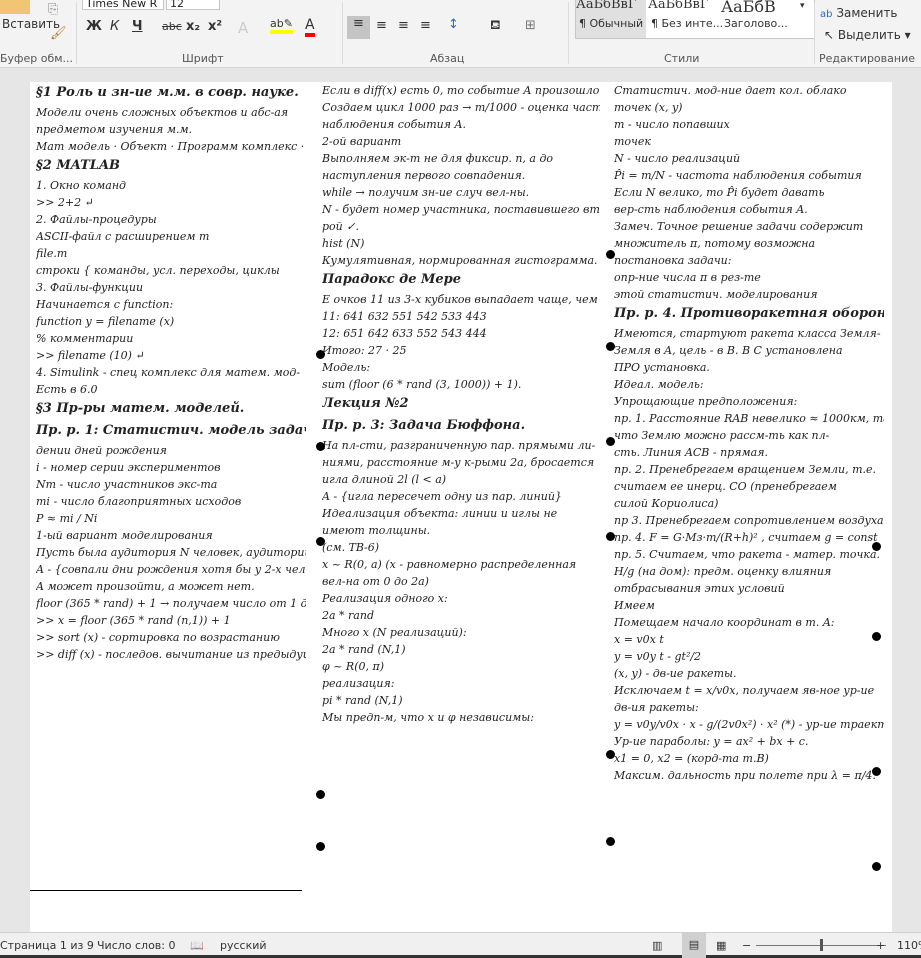 This screenshot has width=921, height=958. I want to click on read-mode-icon: ▥, so click(657, 945).